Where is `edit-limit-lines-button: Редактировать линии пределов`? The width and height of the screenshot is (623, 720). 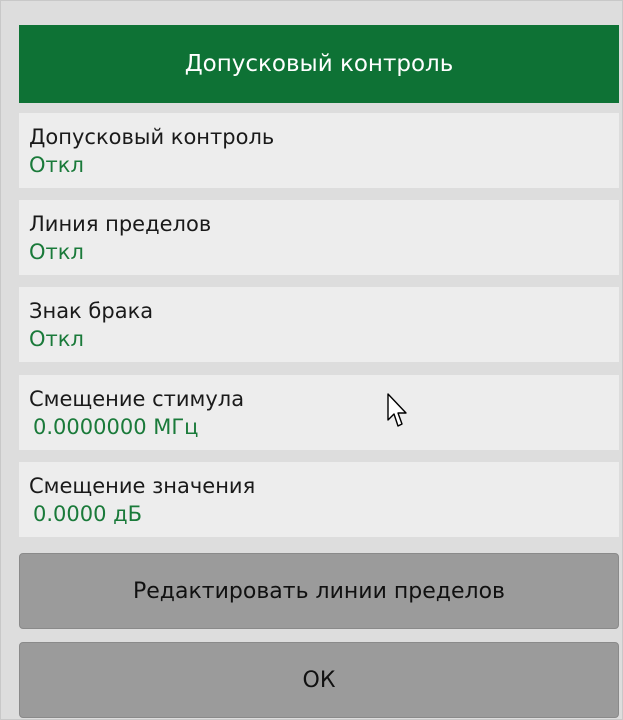 edit-limit-lines-button: Редактировать линии пределов is located at coordinates (319, 591).